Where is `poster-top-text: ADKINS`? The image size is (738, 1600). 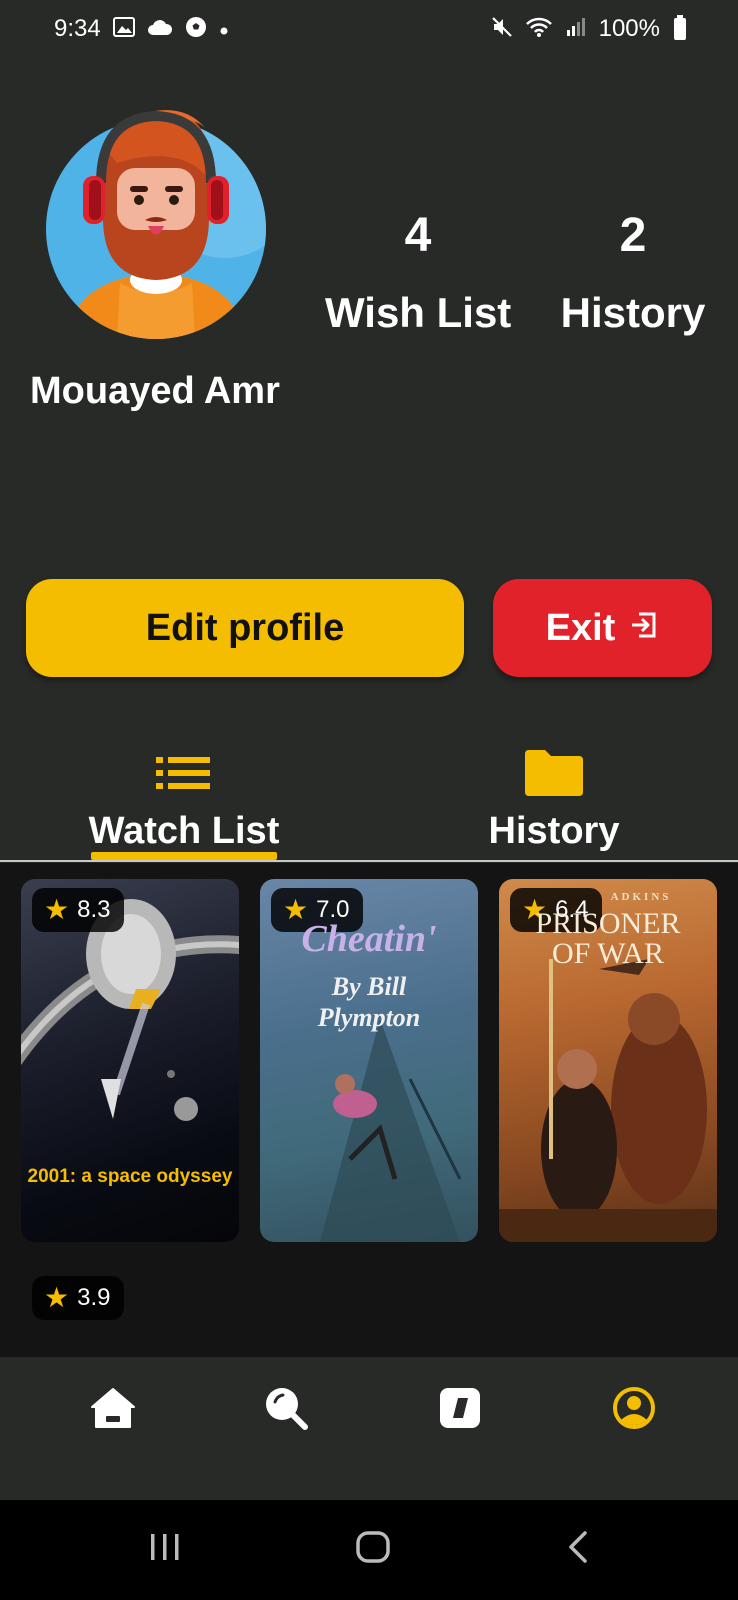 poster-top-text: ADKINS is located at coordinates (641, 897).